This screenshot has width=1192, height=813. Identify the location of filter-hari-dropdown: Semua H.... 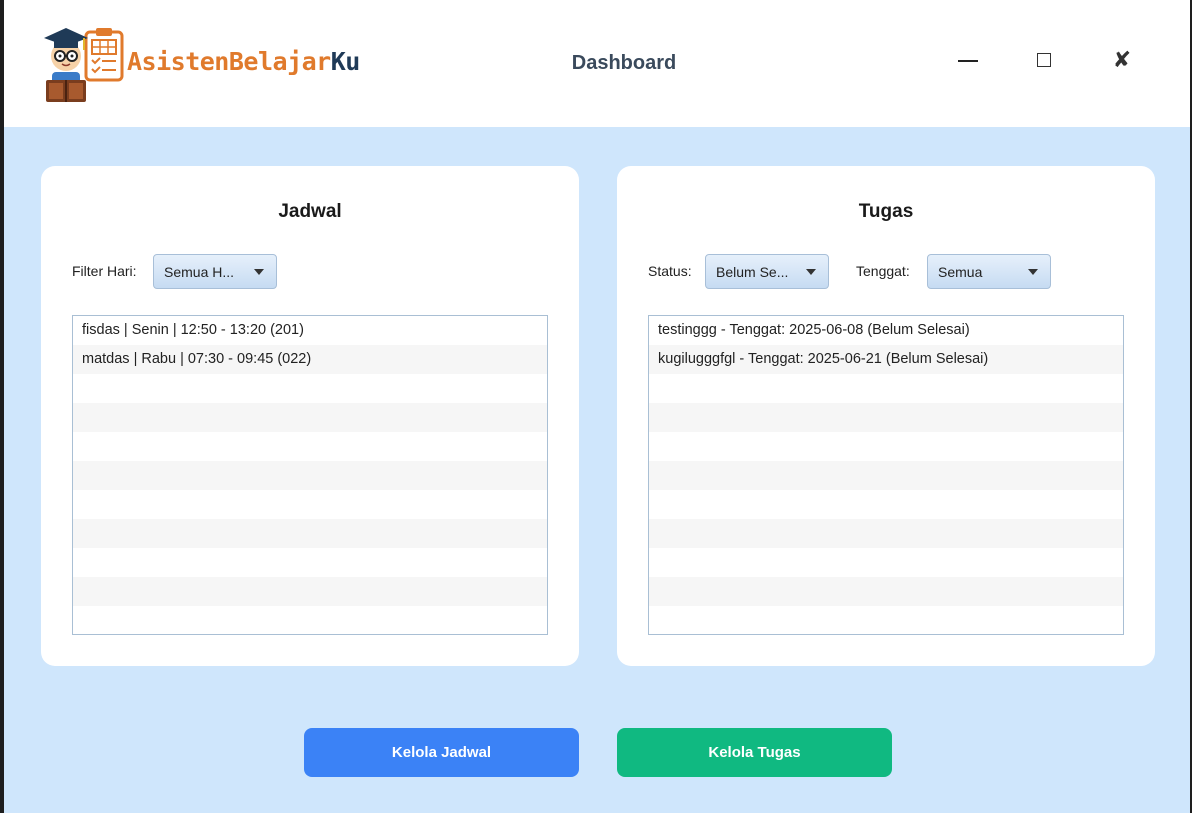
(215, 271).